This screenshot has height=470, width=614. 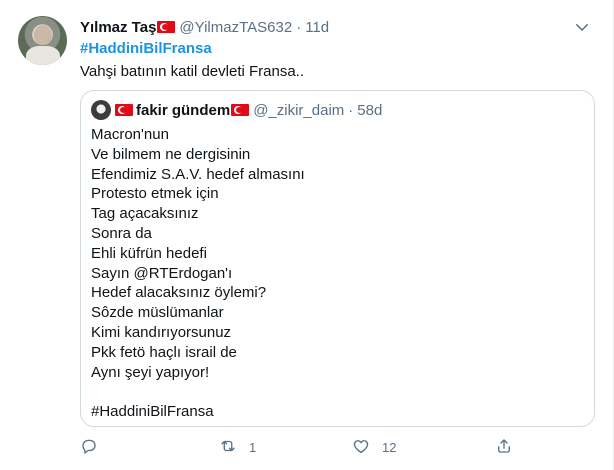 What do you see at coordinates (235, 27) in the screenshot?
I see `author-handle: @YilmazTAS632` at bounding box center [235, 27].